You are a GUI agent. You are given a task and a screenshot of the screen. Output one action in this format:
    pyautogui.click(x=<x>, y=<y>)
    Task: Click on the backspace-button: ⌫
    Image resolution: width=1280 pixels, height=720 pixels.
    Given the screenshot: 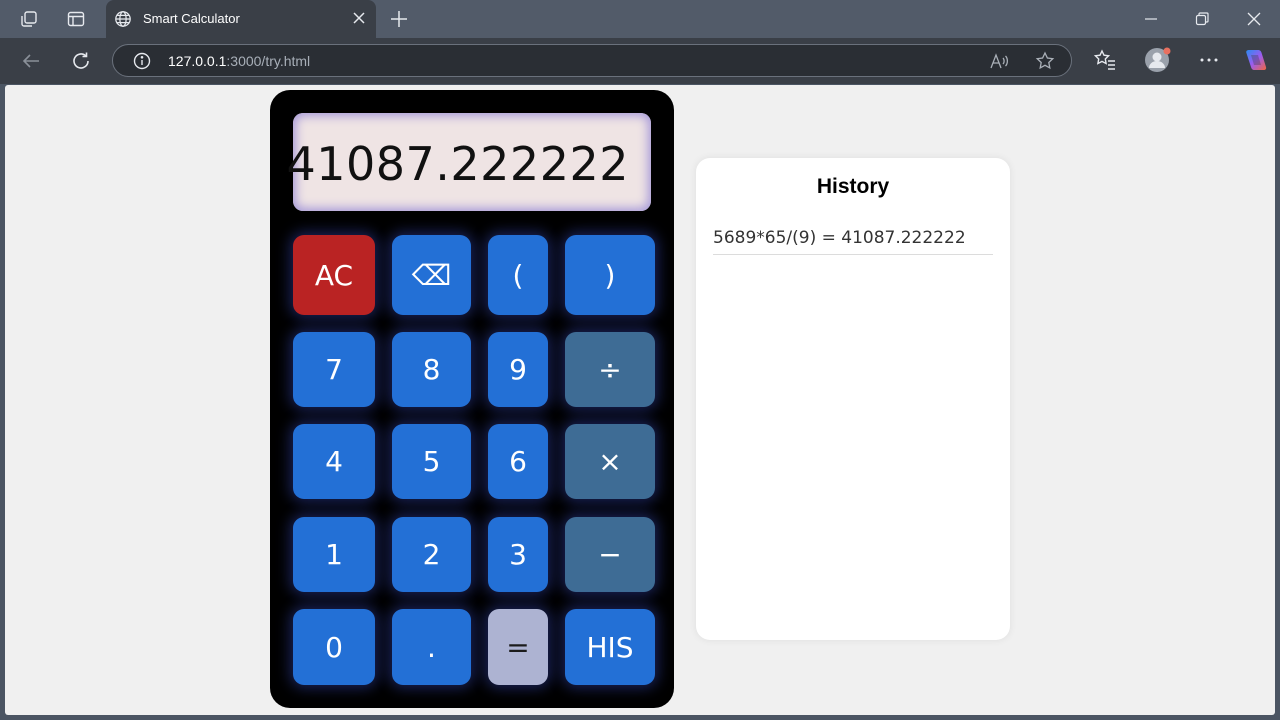 What is the action you would take?
    pyautogui.click(x=431, y=275)
    